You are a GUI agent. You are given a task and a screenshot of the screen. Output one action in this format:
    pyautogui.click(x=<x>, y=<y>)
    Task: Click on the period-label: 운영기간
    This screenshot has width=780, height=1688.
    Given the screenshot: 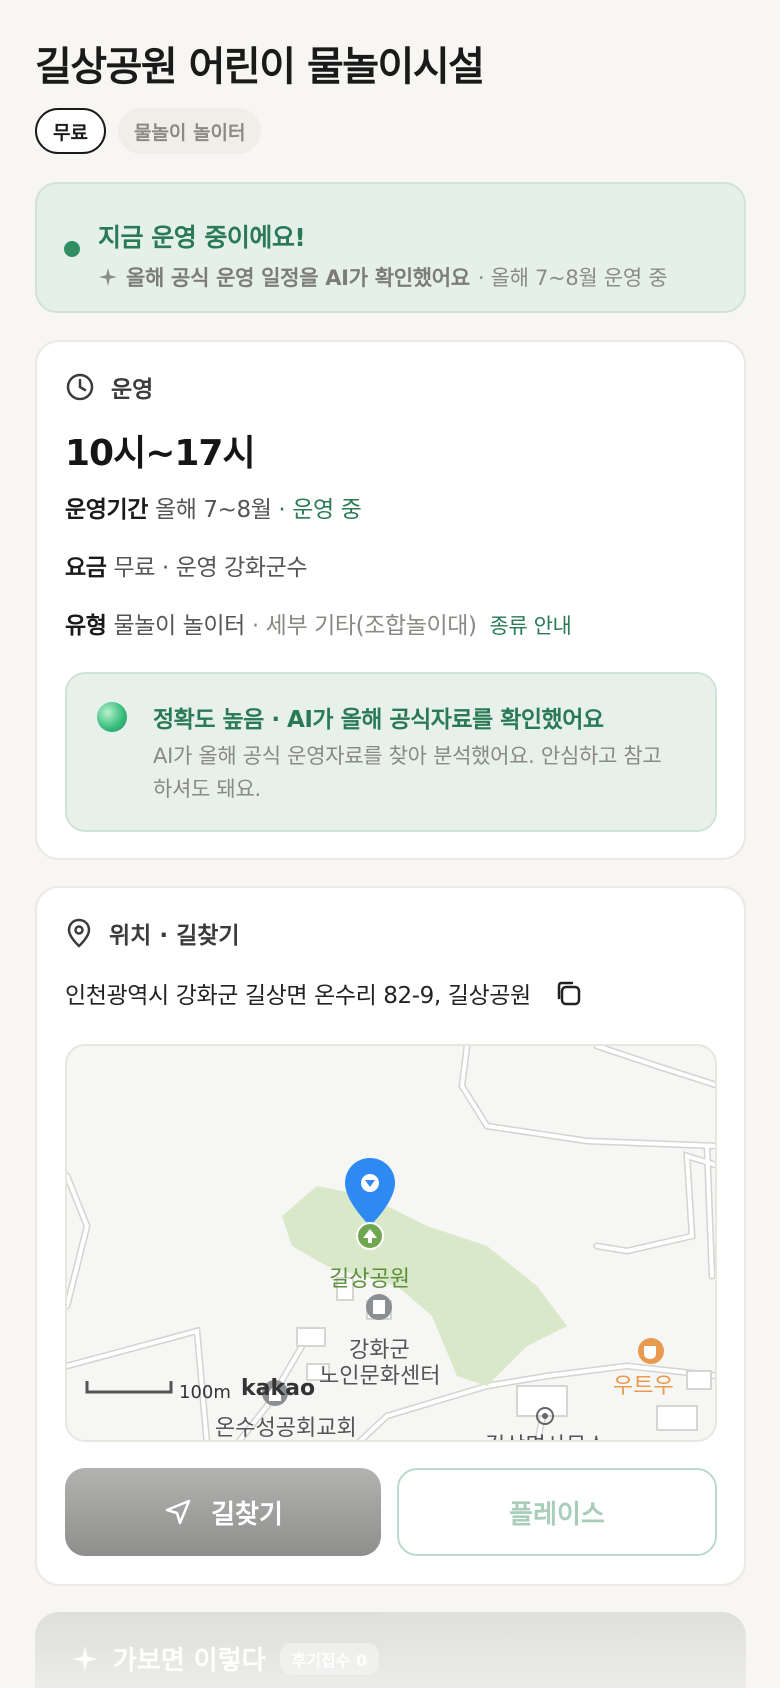 What is the action you would take?
    pyautogui.click(x=107, y=510)
    